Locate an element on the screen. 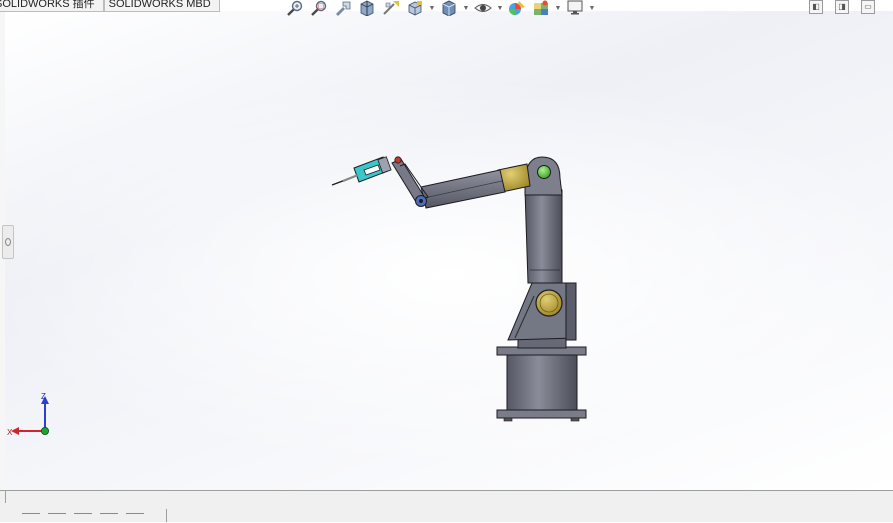 This screenshot has height=523, width=893. command-manager-tabs: SOLIDWORKS 插件 SOLIDWORKS MBD is located at coordinates (110, 6).